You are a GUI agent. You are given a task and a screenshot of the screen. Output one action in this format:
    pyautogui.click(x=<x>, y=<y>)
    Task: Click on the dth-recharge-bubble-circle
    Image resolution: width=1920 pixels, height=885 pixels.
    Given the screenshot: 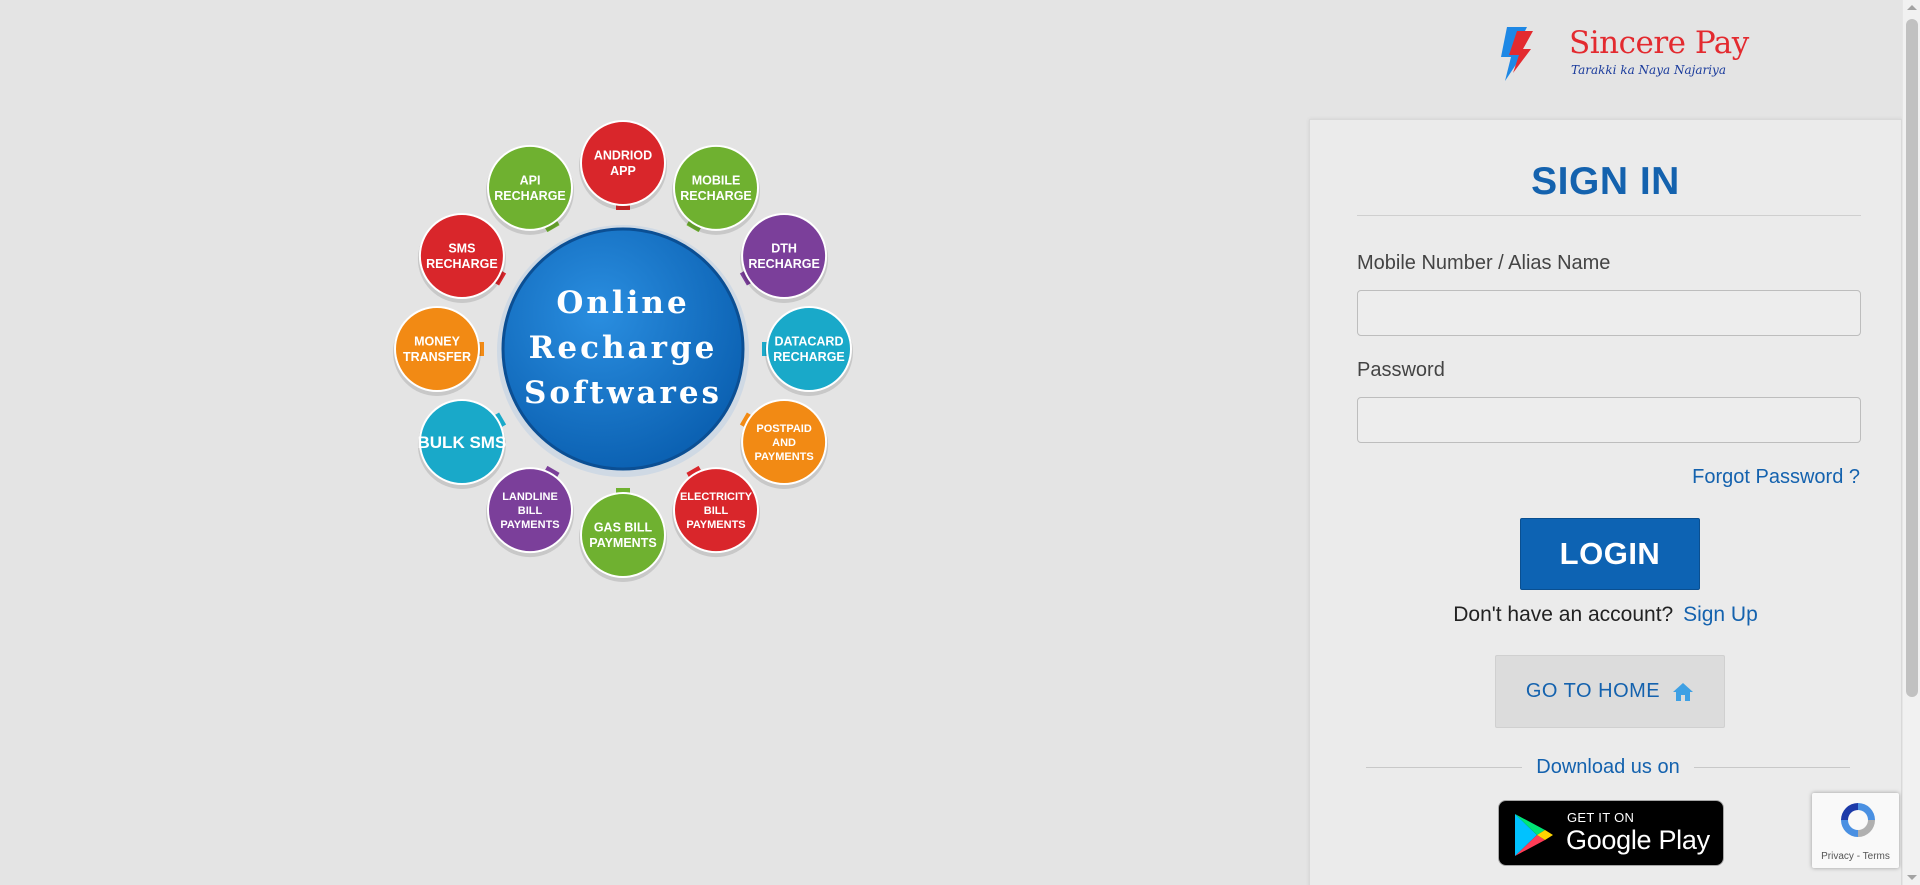 What is the action you would take?
    pyautogui.click(x=784, y=256)
    